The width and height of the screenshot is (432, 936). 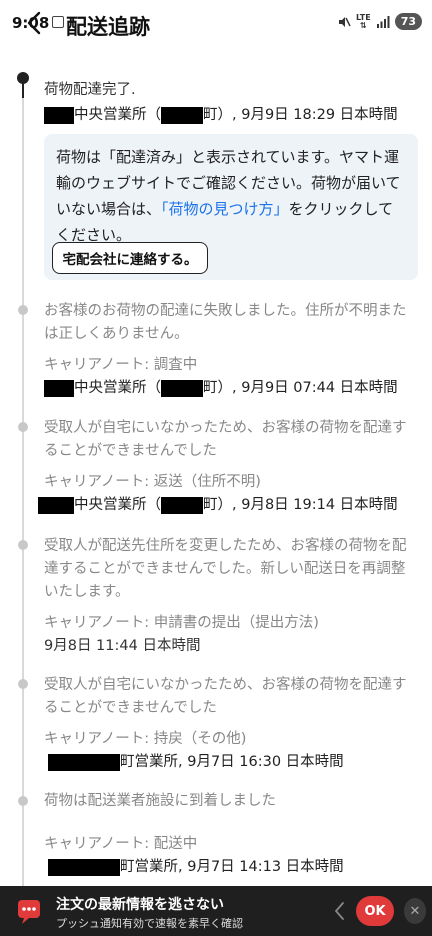 What do you see at coordinates (121, 365) in the screenshot?
I see `carrier-note: キャリアノート: 調査中` at bounding box center [121, 365].